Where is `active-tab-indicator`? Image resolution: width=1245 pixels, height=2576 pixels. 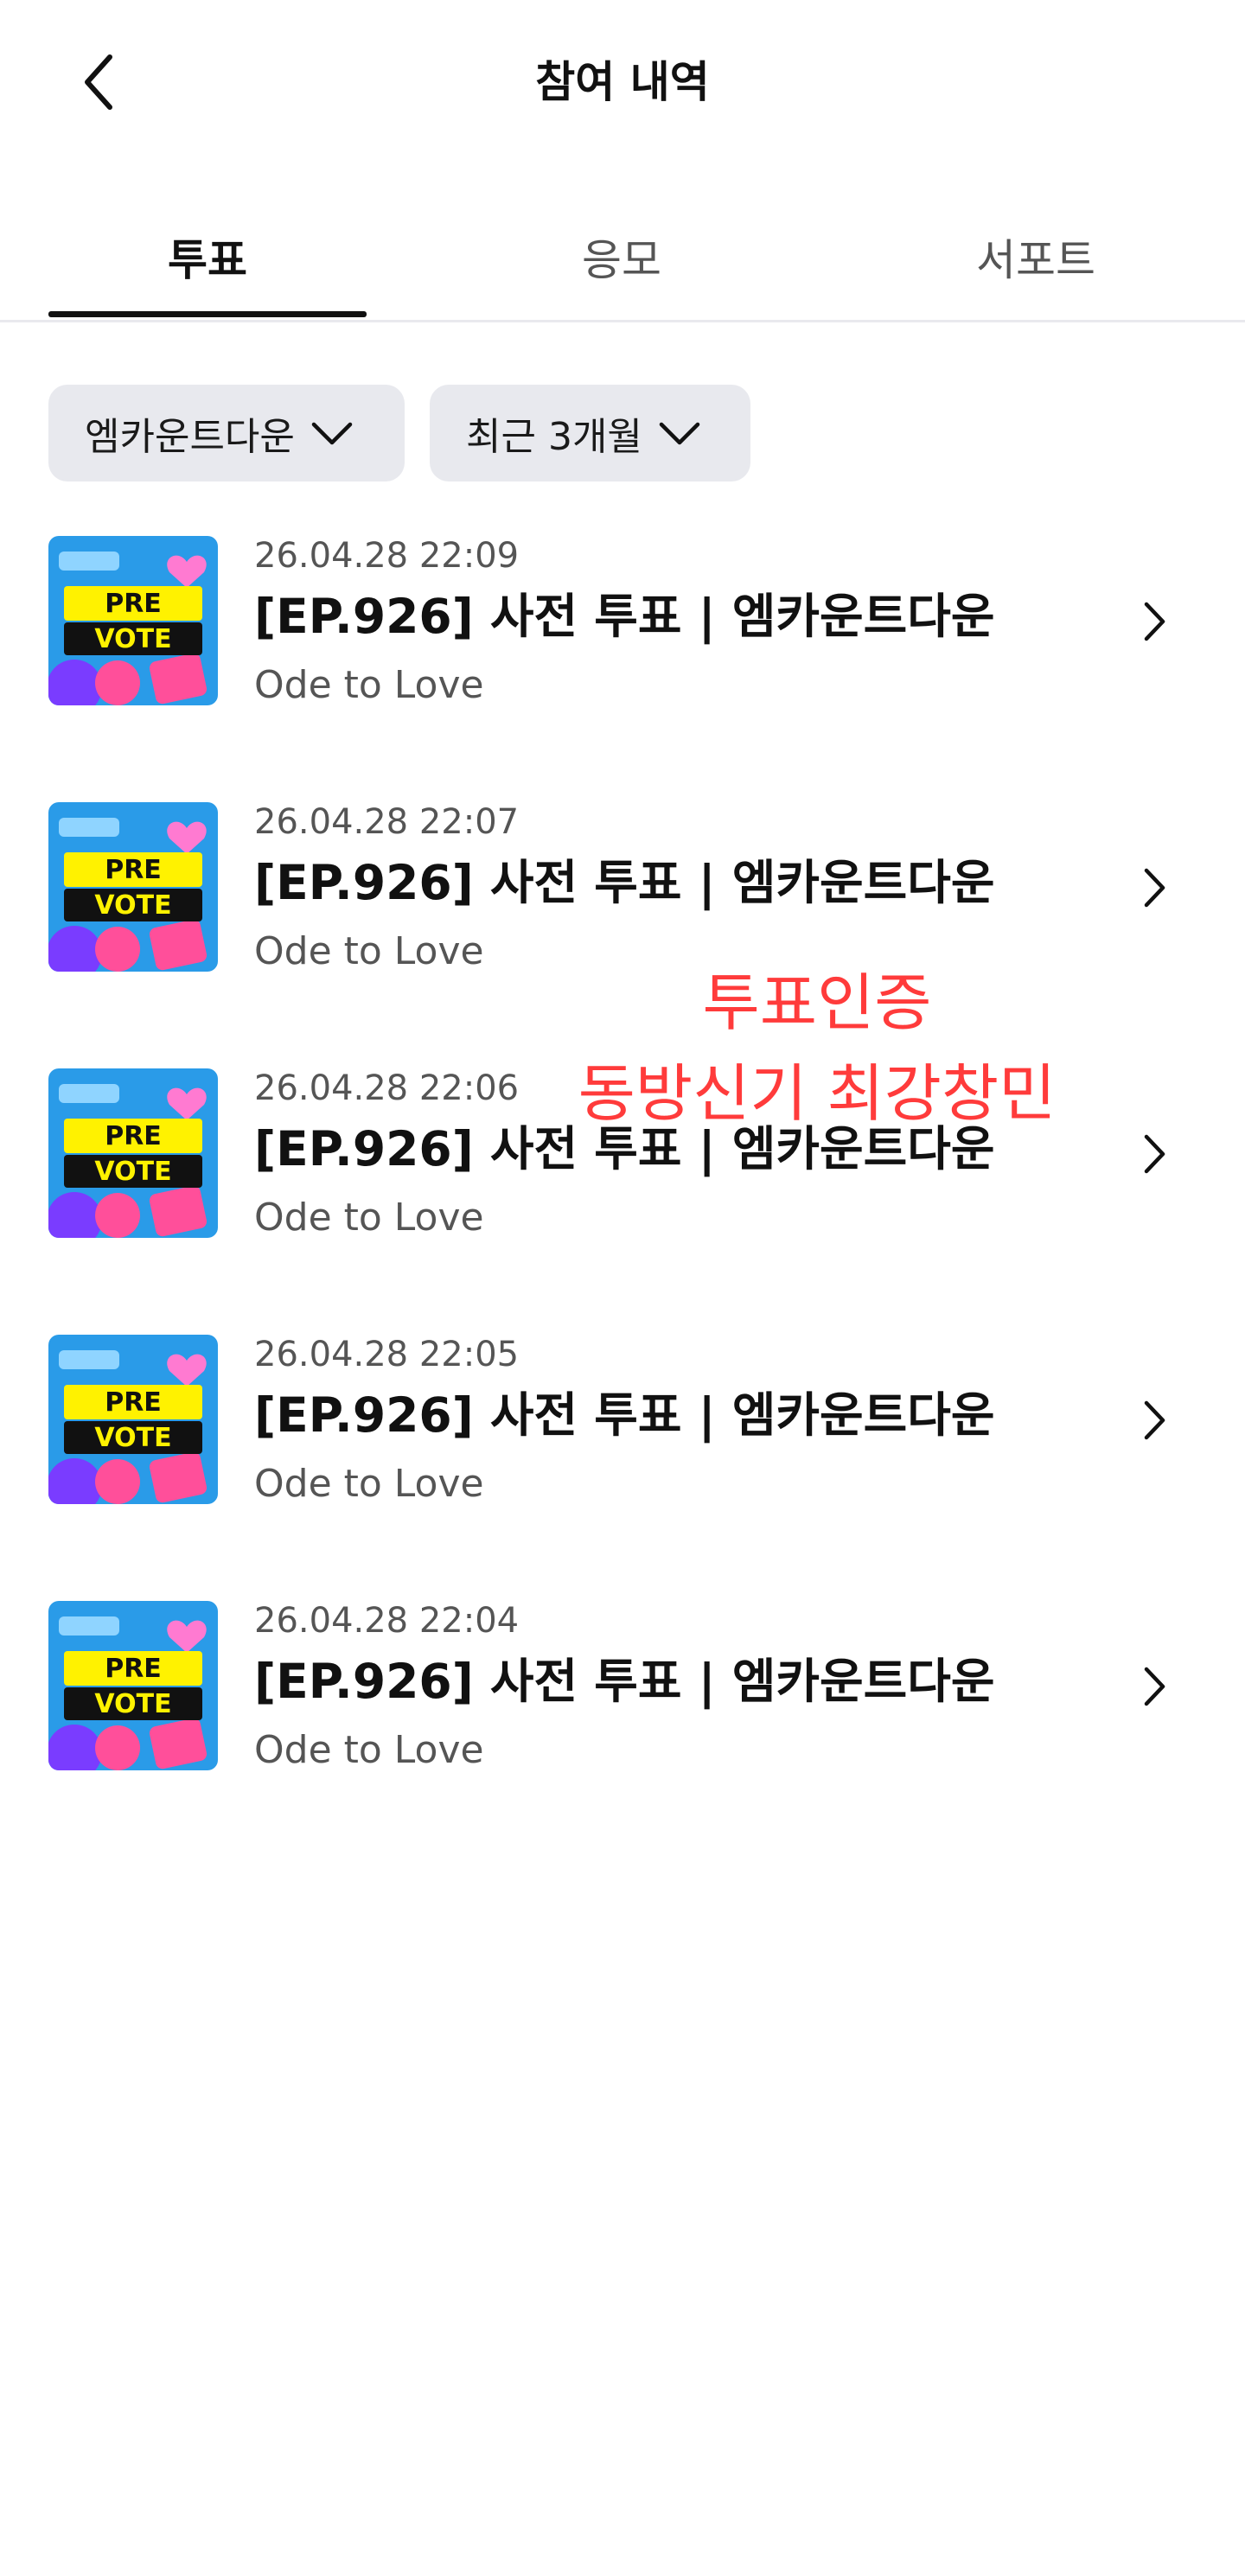 active-tab-indicator is located at coordinates (207, 314).